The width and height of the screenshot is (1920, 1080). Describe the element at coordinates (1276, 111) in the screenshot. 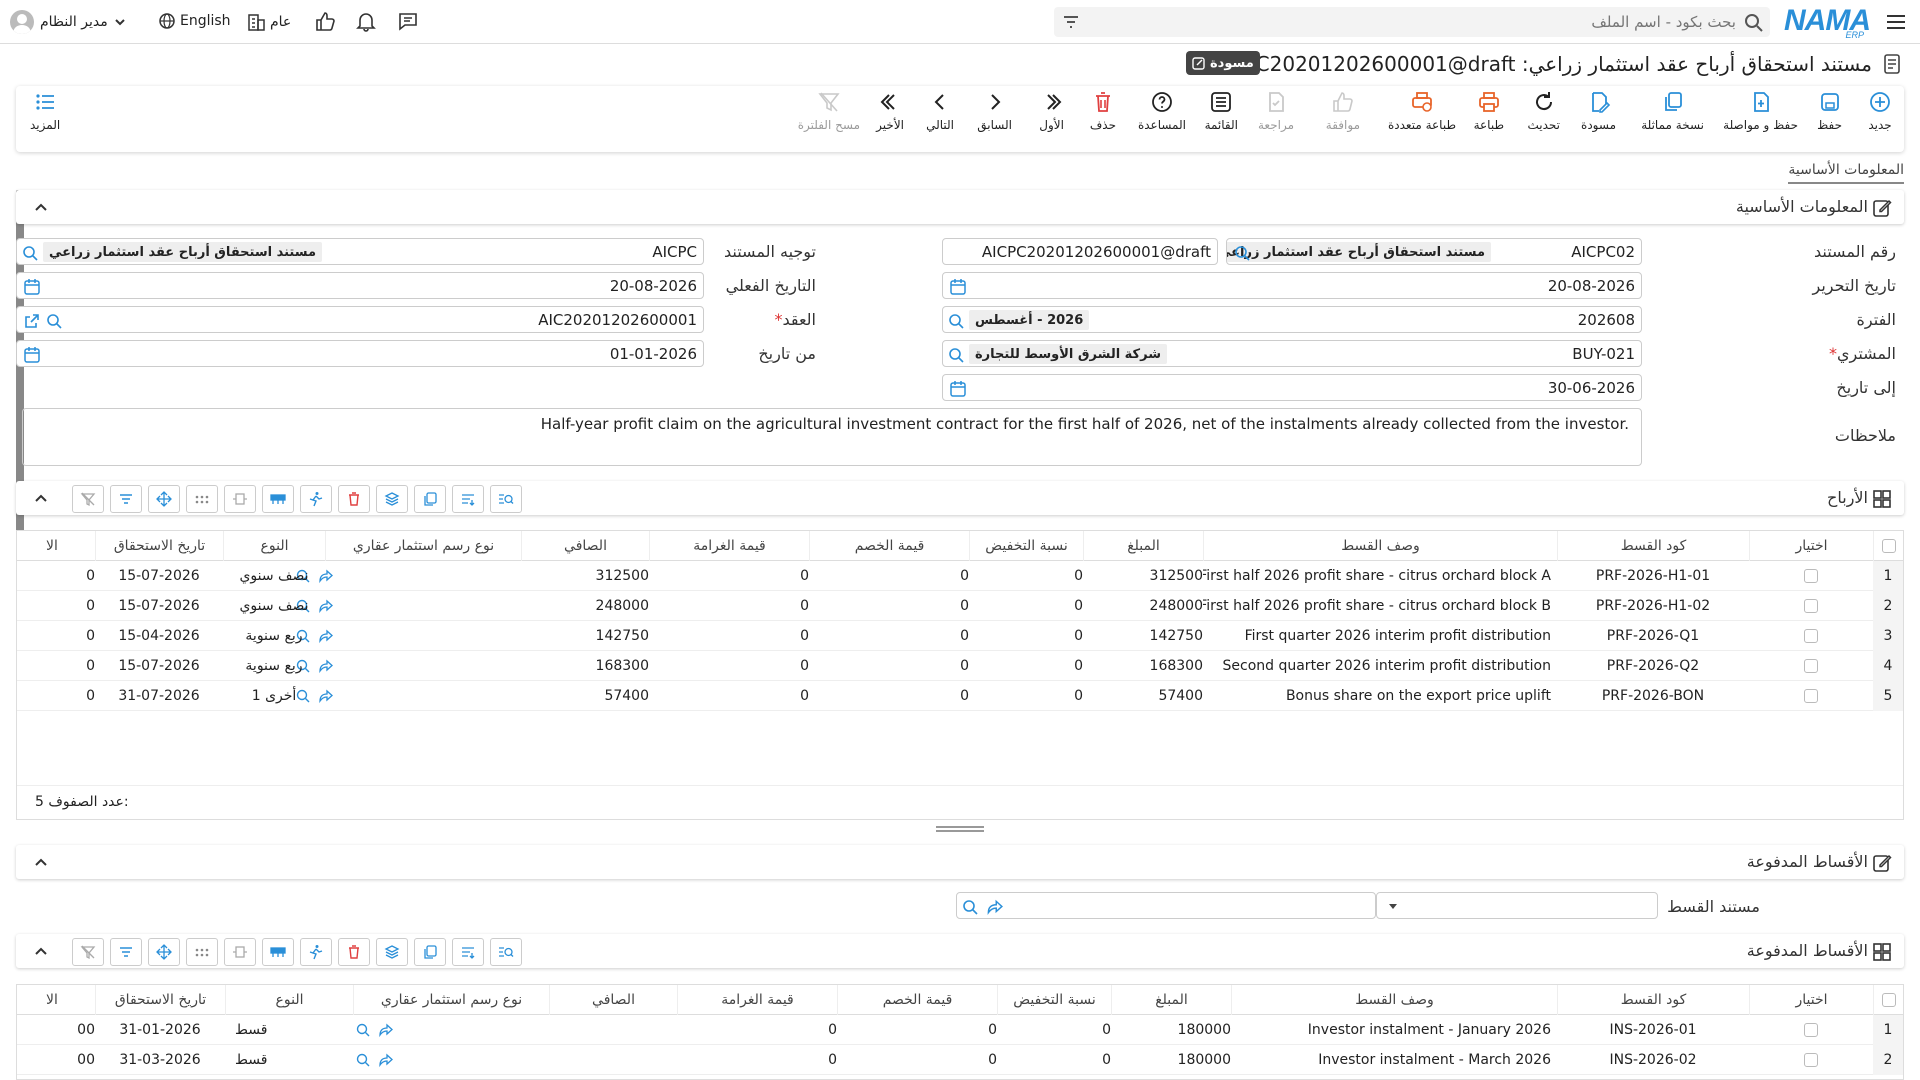

I see `review-button: مراجعة` at that location.